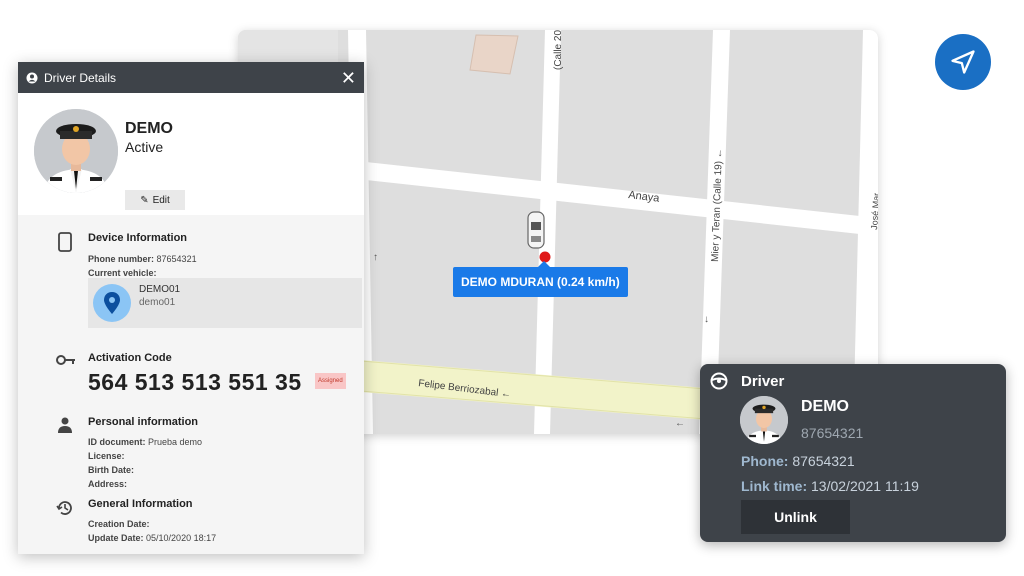 The height and width of the screenshot is (576, 1024). Describe the element at coordinates (116, 538) in the screenshot. I see `update-date-label: Update Date:` at that location.